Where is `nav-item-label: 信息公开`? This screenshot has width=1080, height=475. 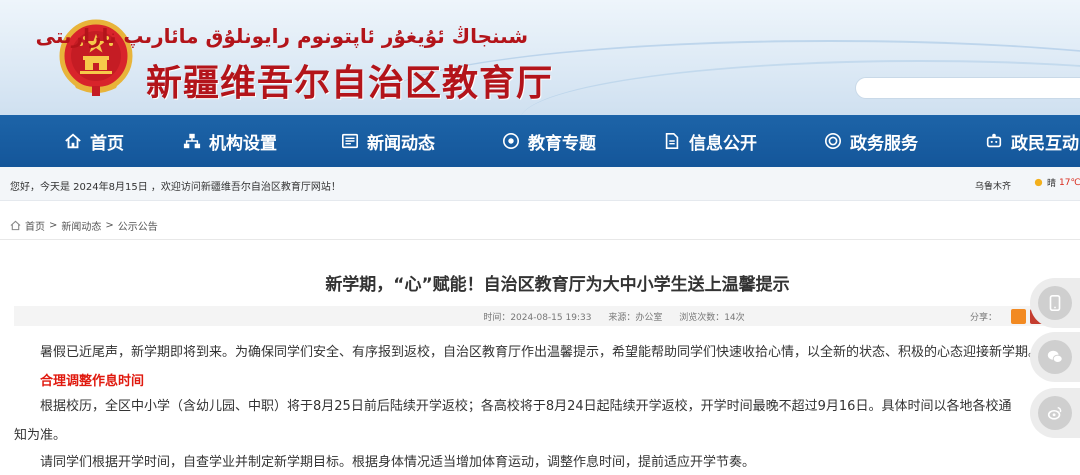
nav-item-label: 信息公开 is located at coordinates (723, 143).